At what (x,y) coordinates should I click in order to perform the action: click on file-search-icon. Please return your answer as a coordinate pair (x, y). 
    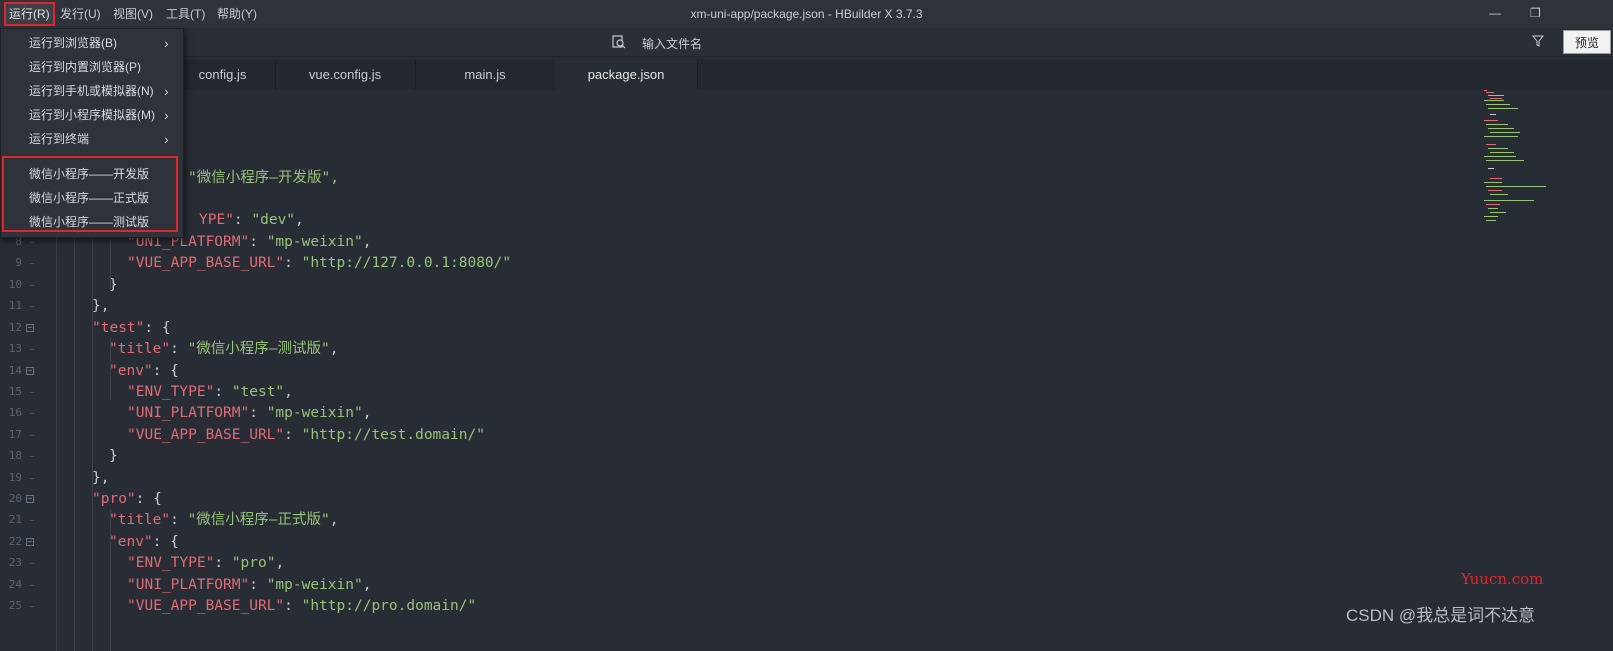
    Looking at the image, I should click on (619, 42).